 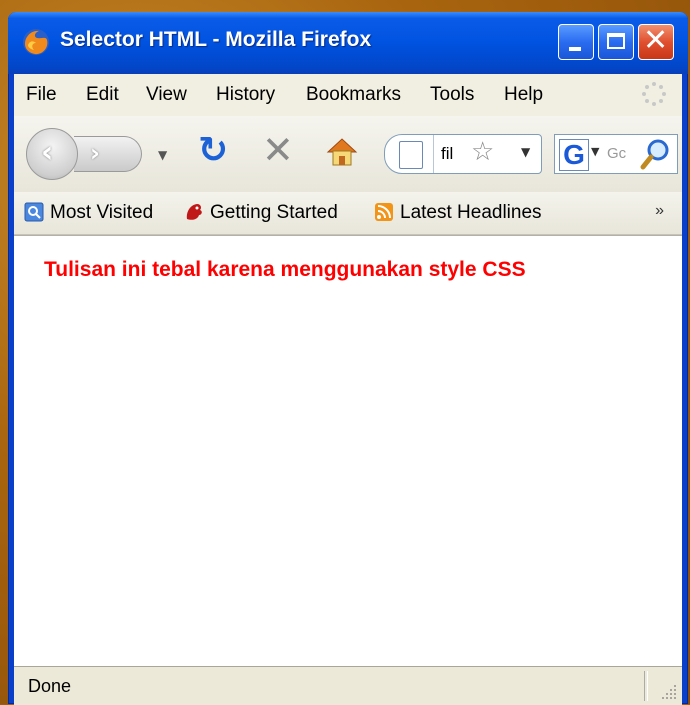 What do you see at coordinates (595, 151) in the screenshot?
I see `search-engine-dropdown-icon: ▼` at bounding box center [595, 151].